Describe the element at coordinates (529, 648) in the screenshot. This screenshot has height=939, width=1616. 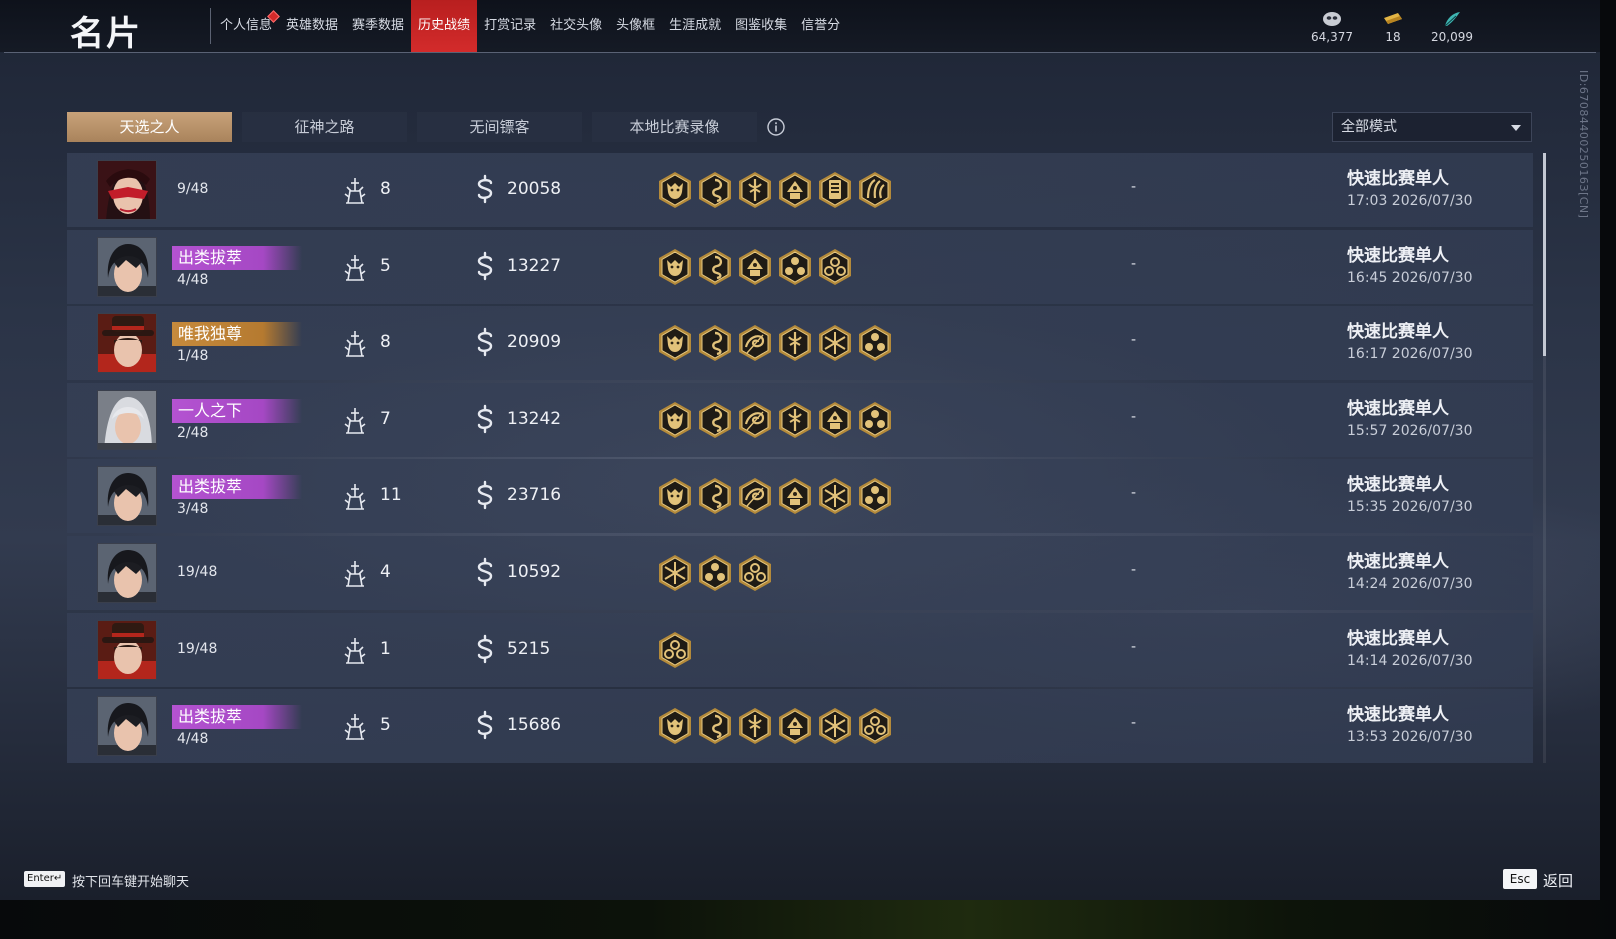
I see `coins-value: 5215` at that location.